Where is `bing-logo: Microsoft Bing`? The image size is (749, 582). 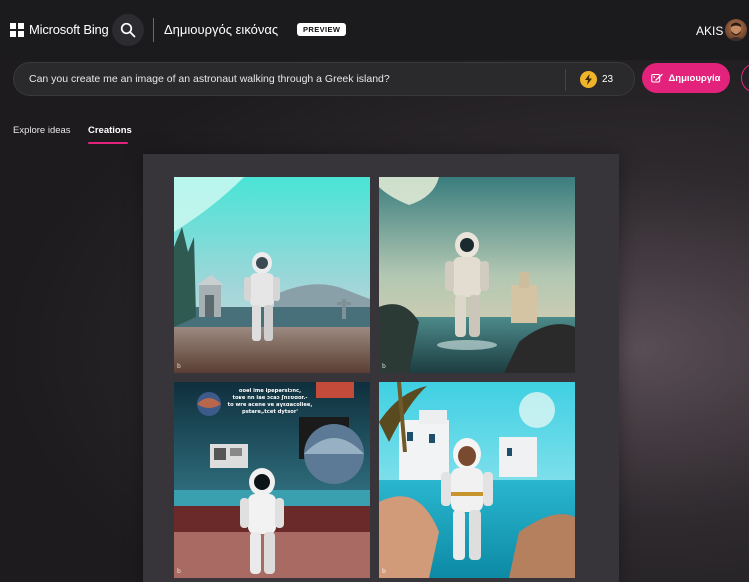 bing-logo: Microsoft Bing is located at coordinates (59, 29).